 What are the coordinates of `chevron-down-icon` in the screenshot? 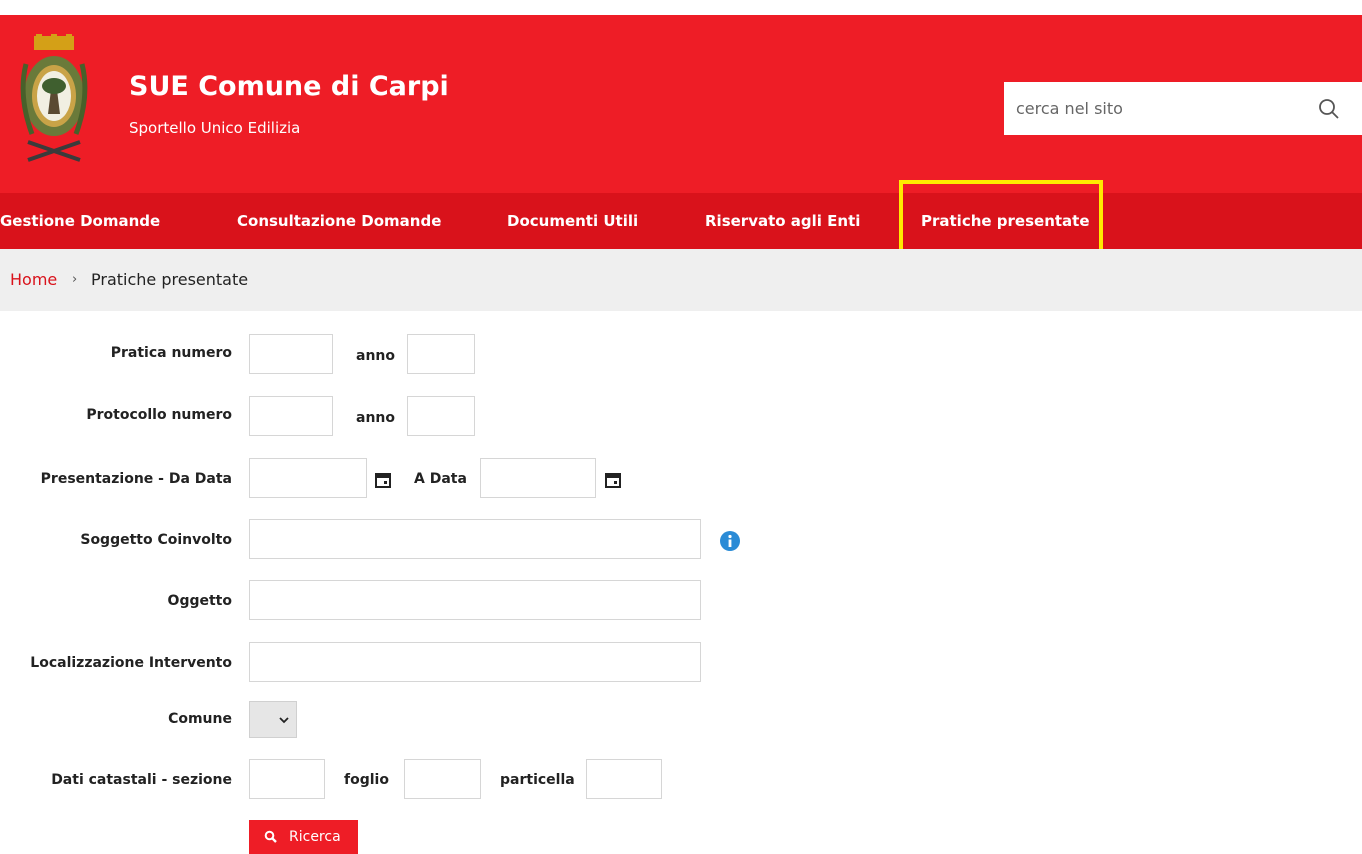 It's located at (284, 720).